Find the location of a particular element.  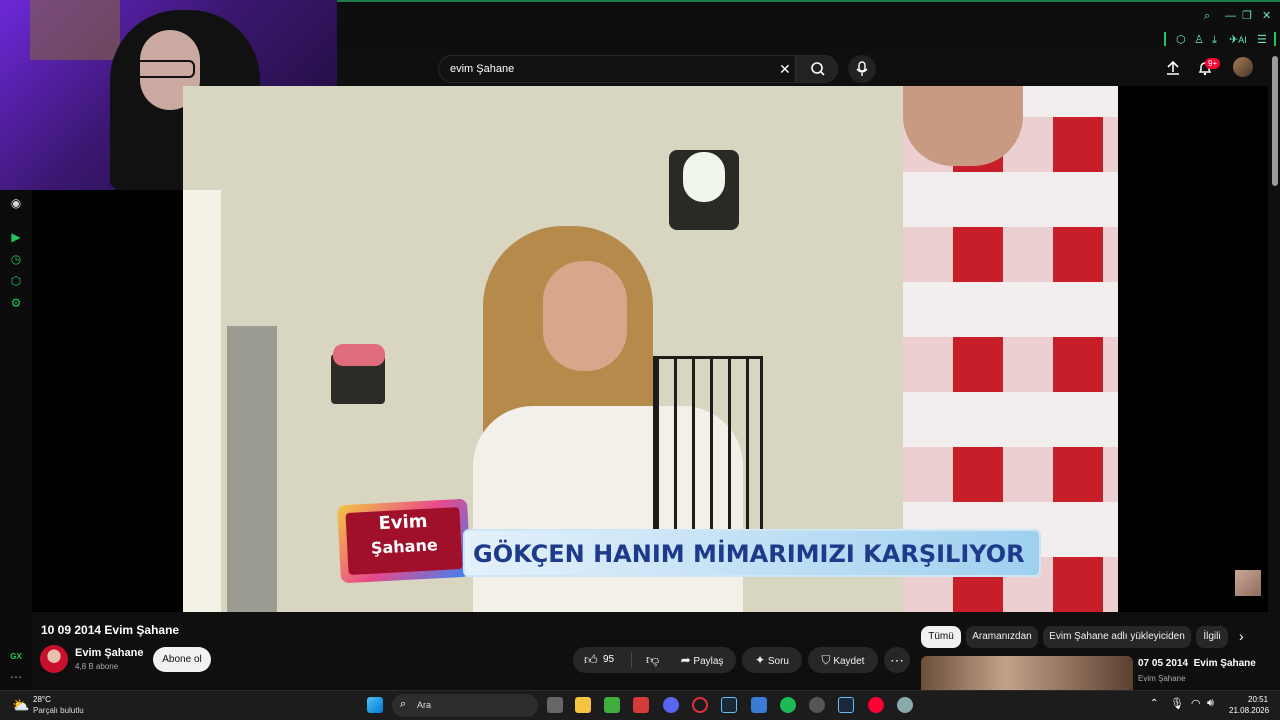

save-button: ⛉ Kaydet is located at coordinates (843, 660).